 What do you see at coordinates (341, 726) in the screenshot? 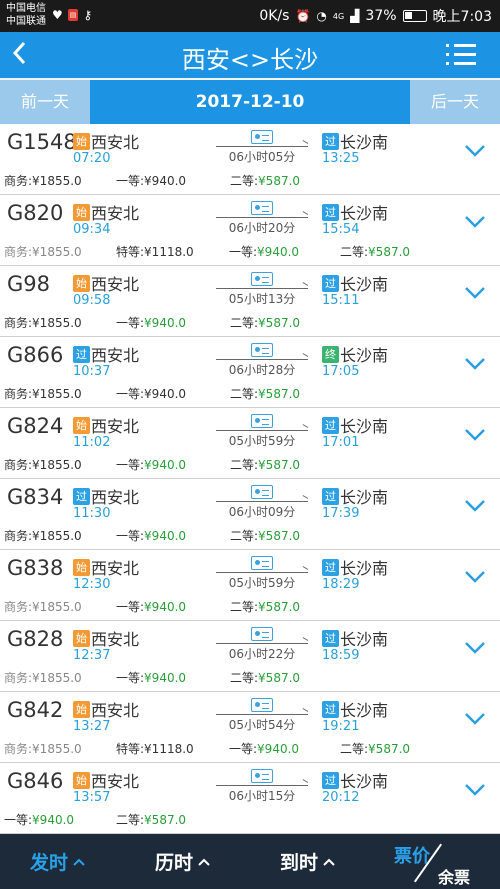
I see `arrival-time: 19:21` at bounding box center [341, 726].